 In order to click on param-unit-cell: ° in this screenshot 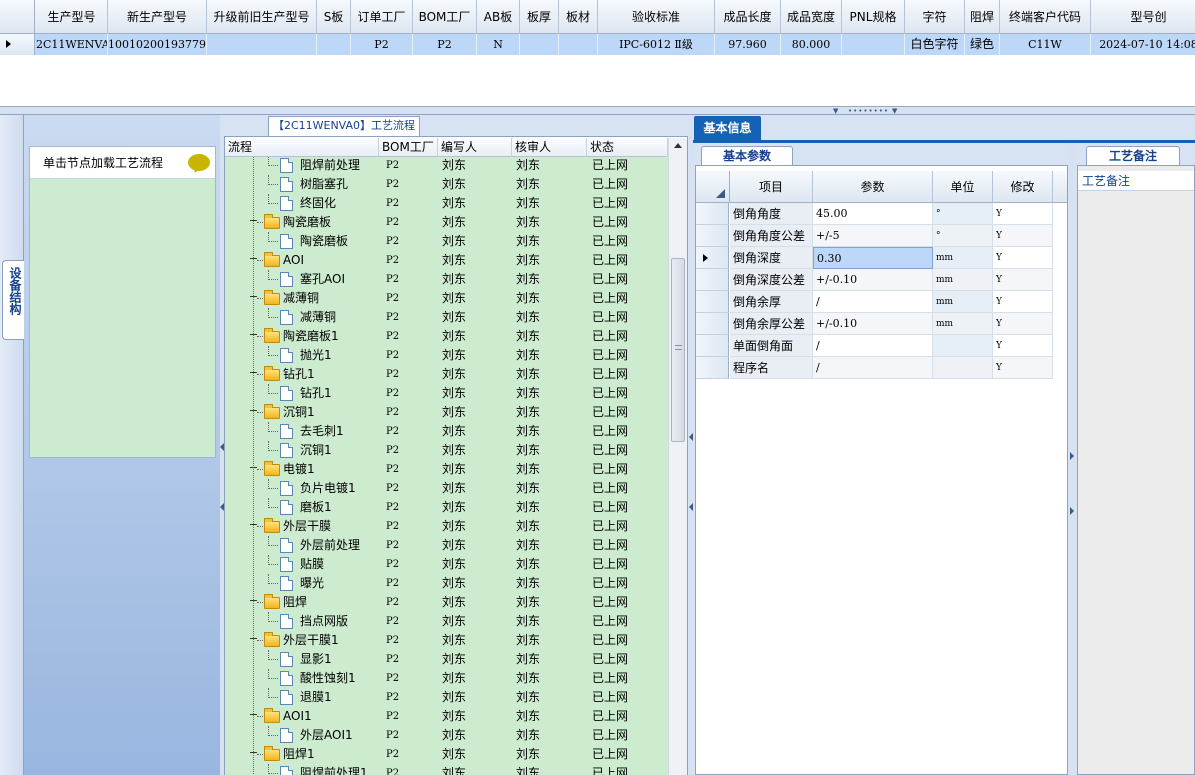, I will do `click(963, 236)`.